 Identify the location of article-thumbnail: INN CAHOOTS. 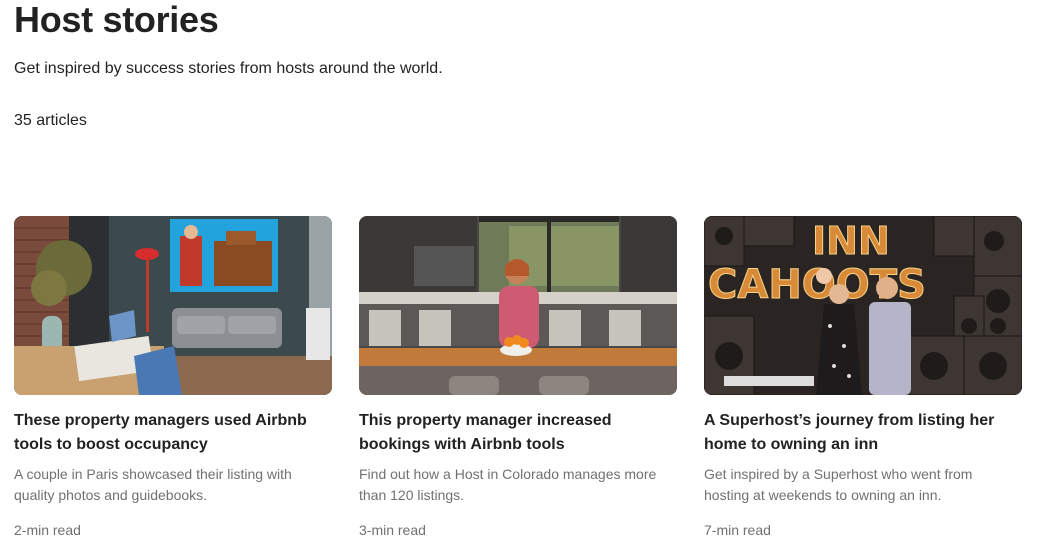
(863, 305).